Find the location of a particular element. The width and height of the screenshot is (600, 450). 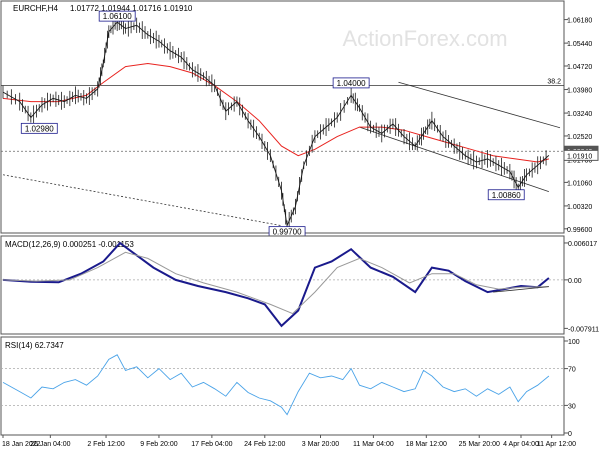

y-tick-label: 70 is located at coordinates (572, 370).